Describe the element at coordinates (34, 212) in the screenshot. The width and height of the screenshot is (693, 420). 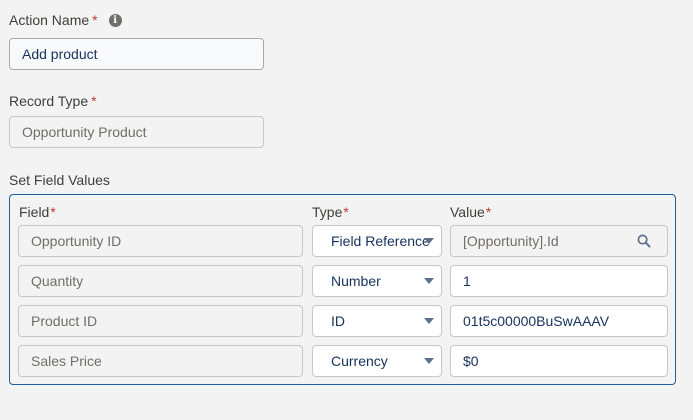
I see `field-header-text: Field` at that location.